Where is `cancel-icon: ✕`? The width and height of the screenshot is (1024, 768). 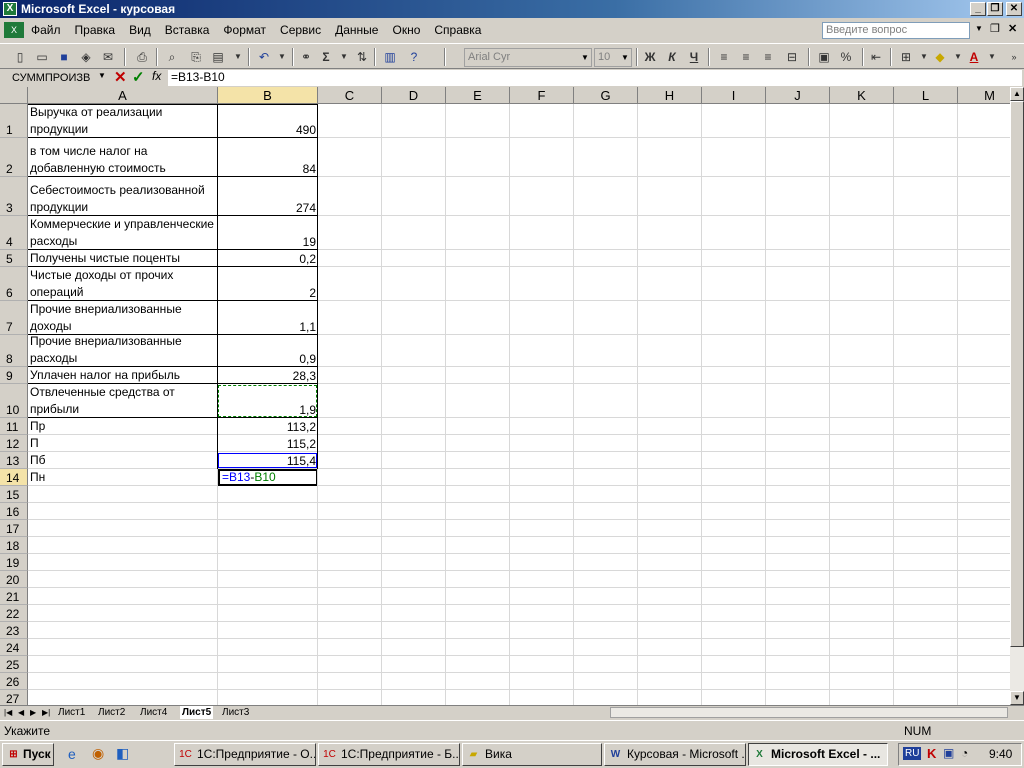 cancel-icon: ✕ is located at coordinates (120, 77).